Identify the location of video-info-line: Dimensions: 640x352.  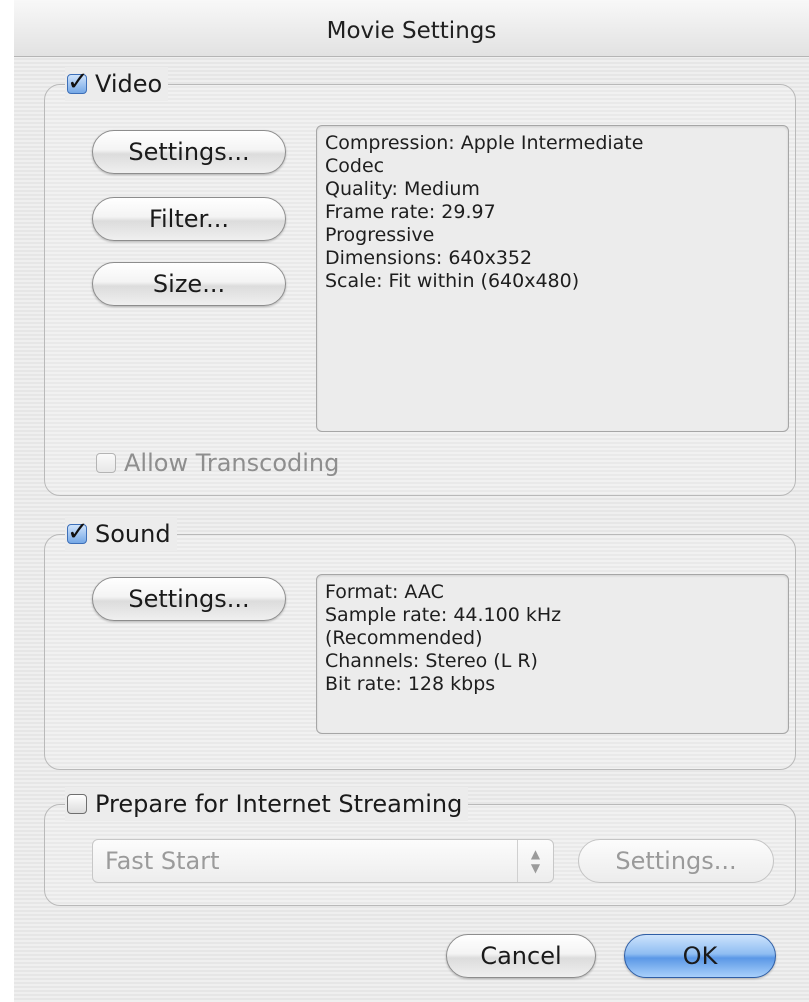
(429, 258).